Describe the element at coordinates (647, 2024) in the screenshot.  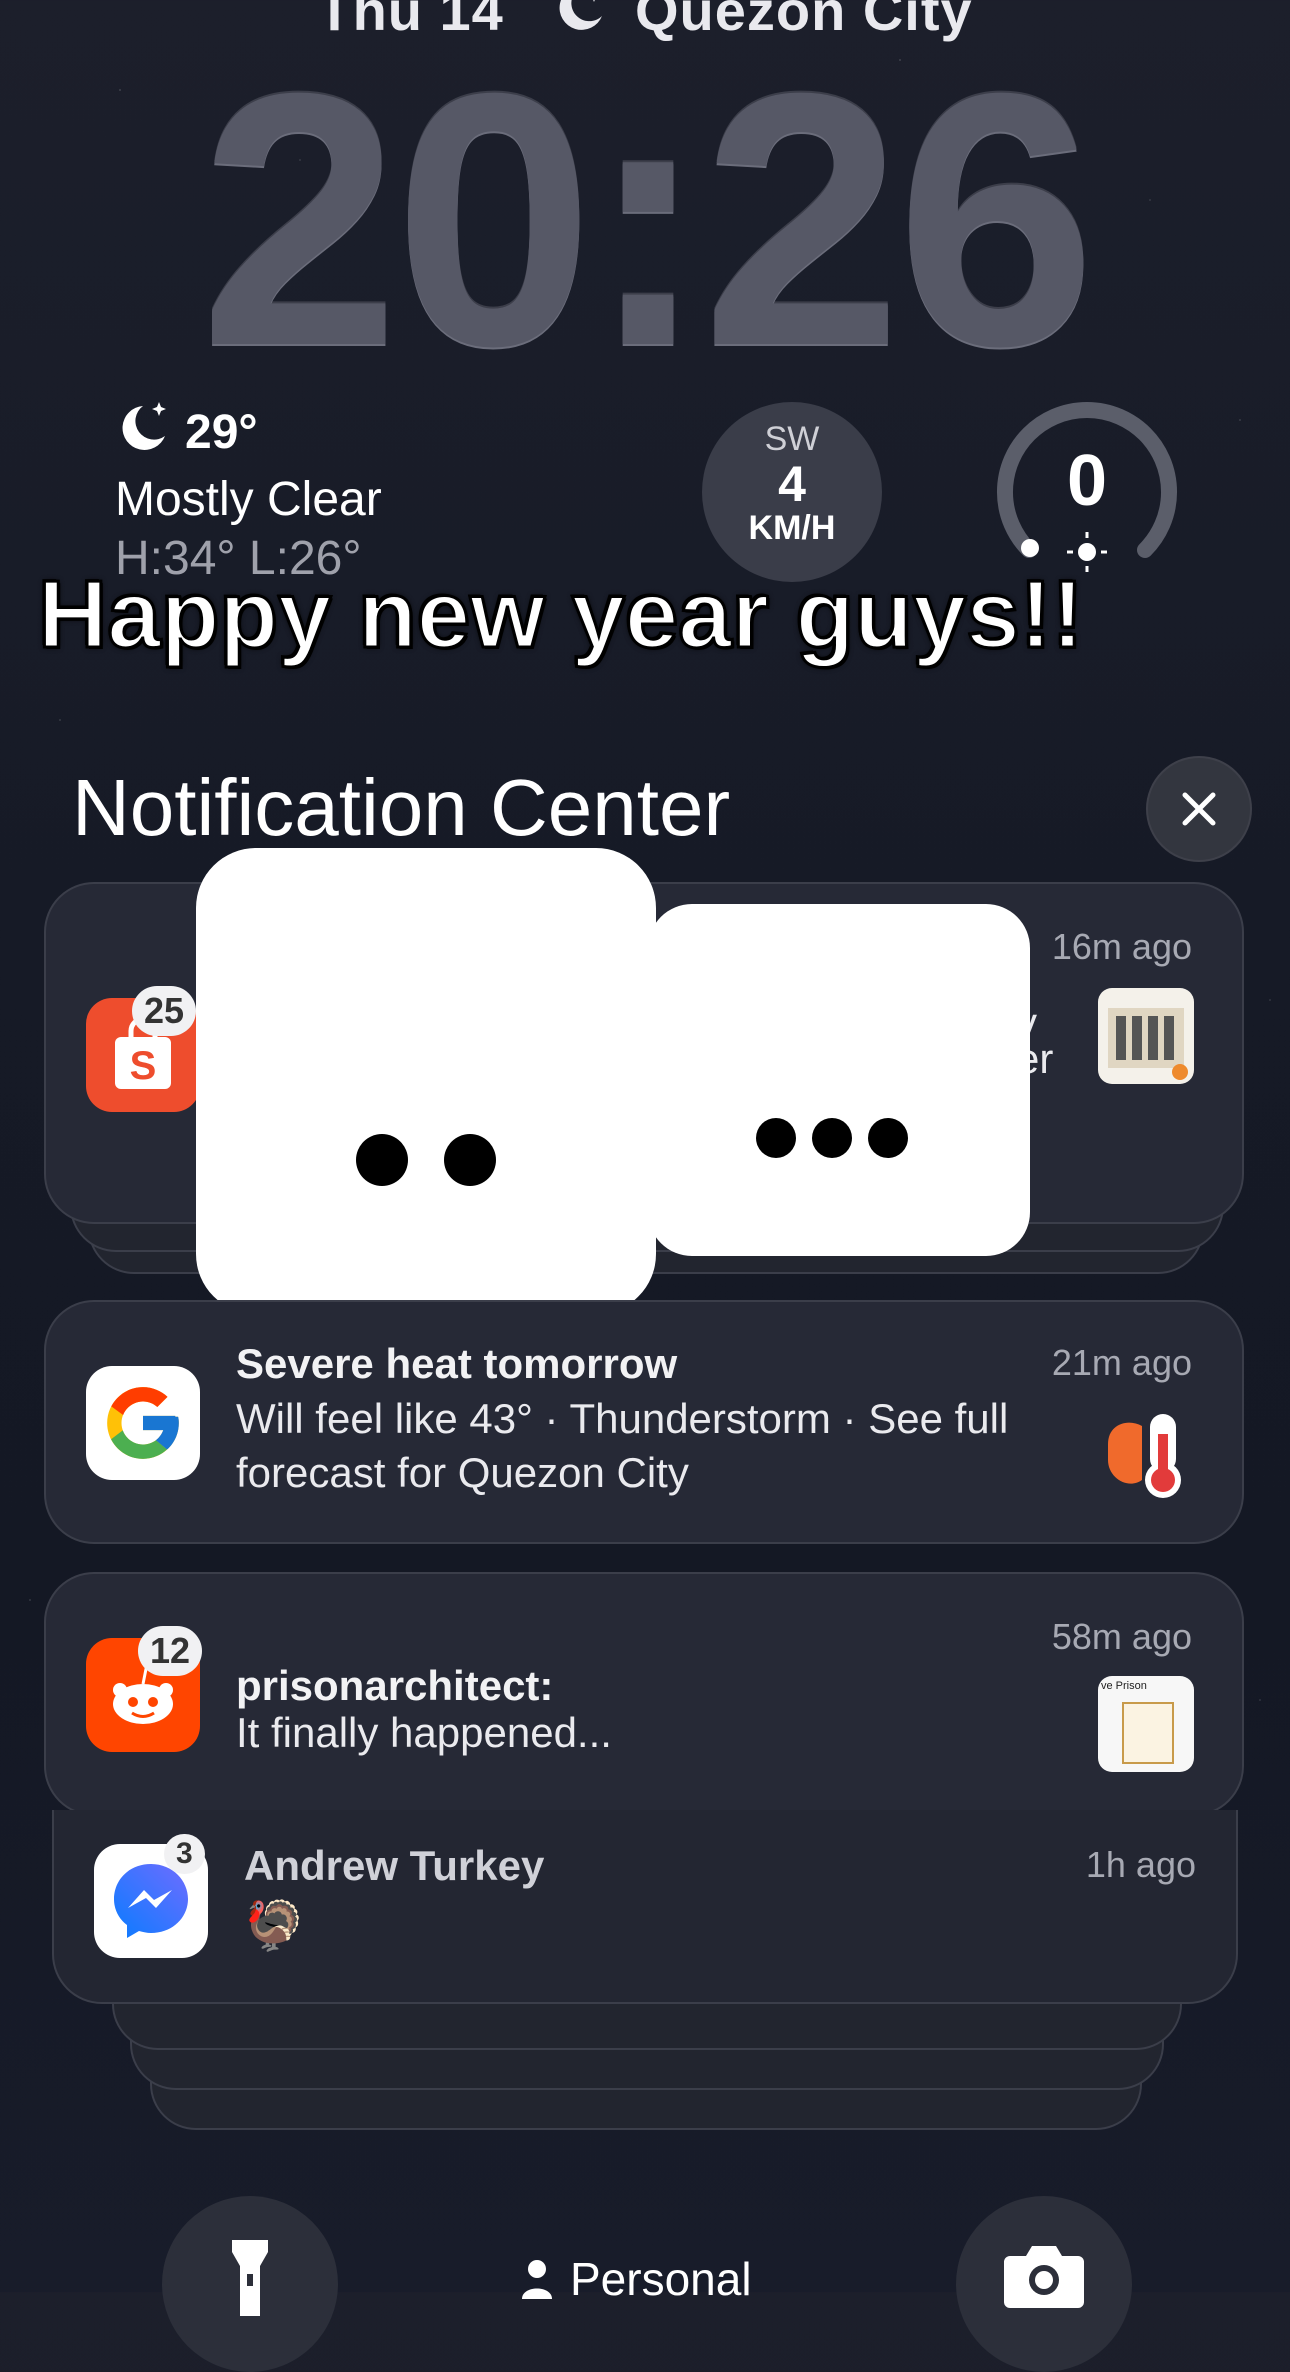
I see `notification-stack-layer` at that location.